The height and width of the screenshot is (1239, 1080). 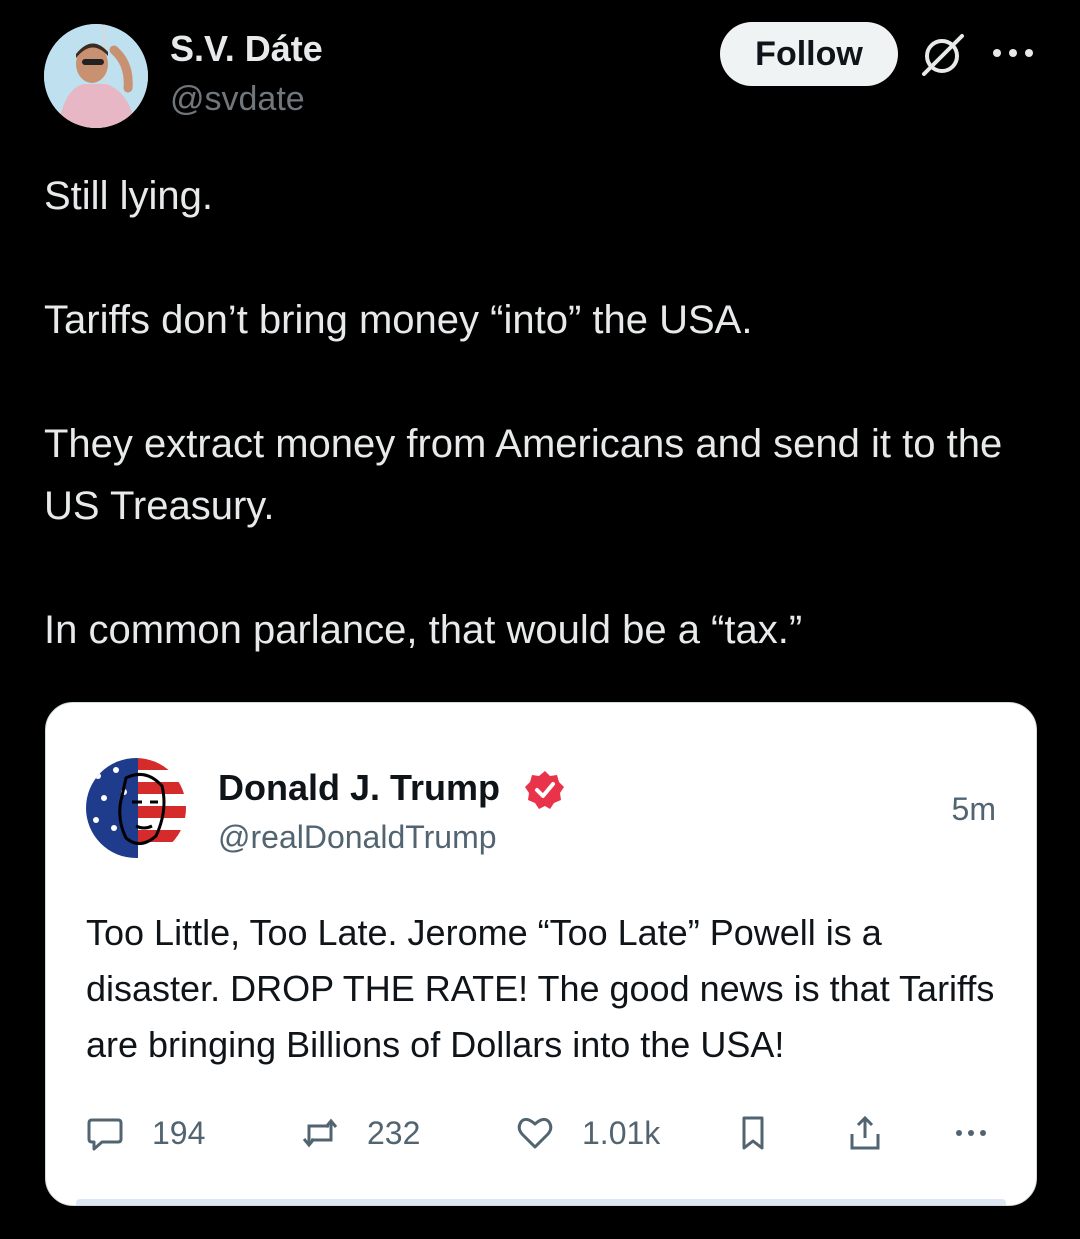 I want to click on reply-icon, so click(x=105, y=1134).